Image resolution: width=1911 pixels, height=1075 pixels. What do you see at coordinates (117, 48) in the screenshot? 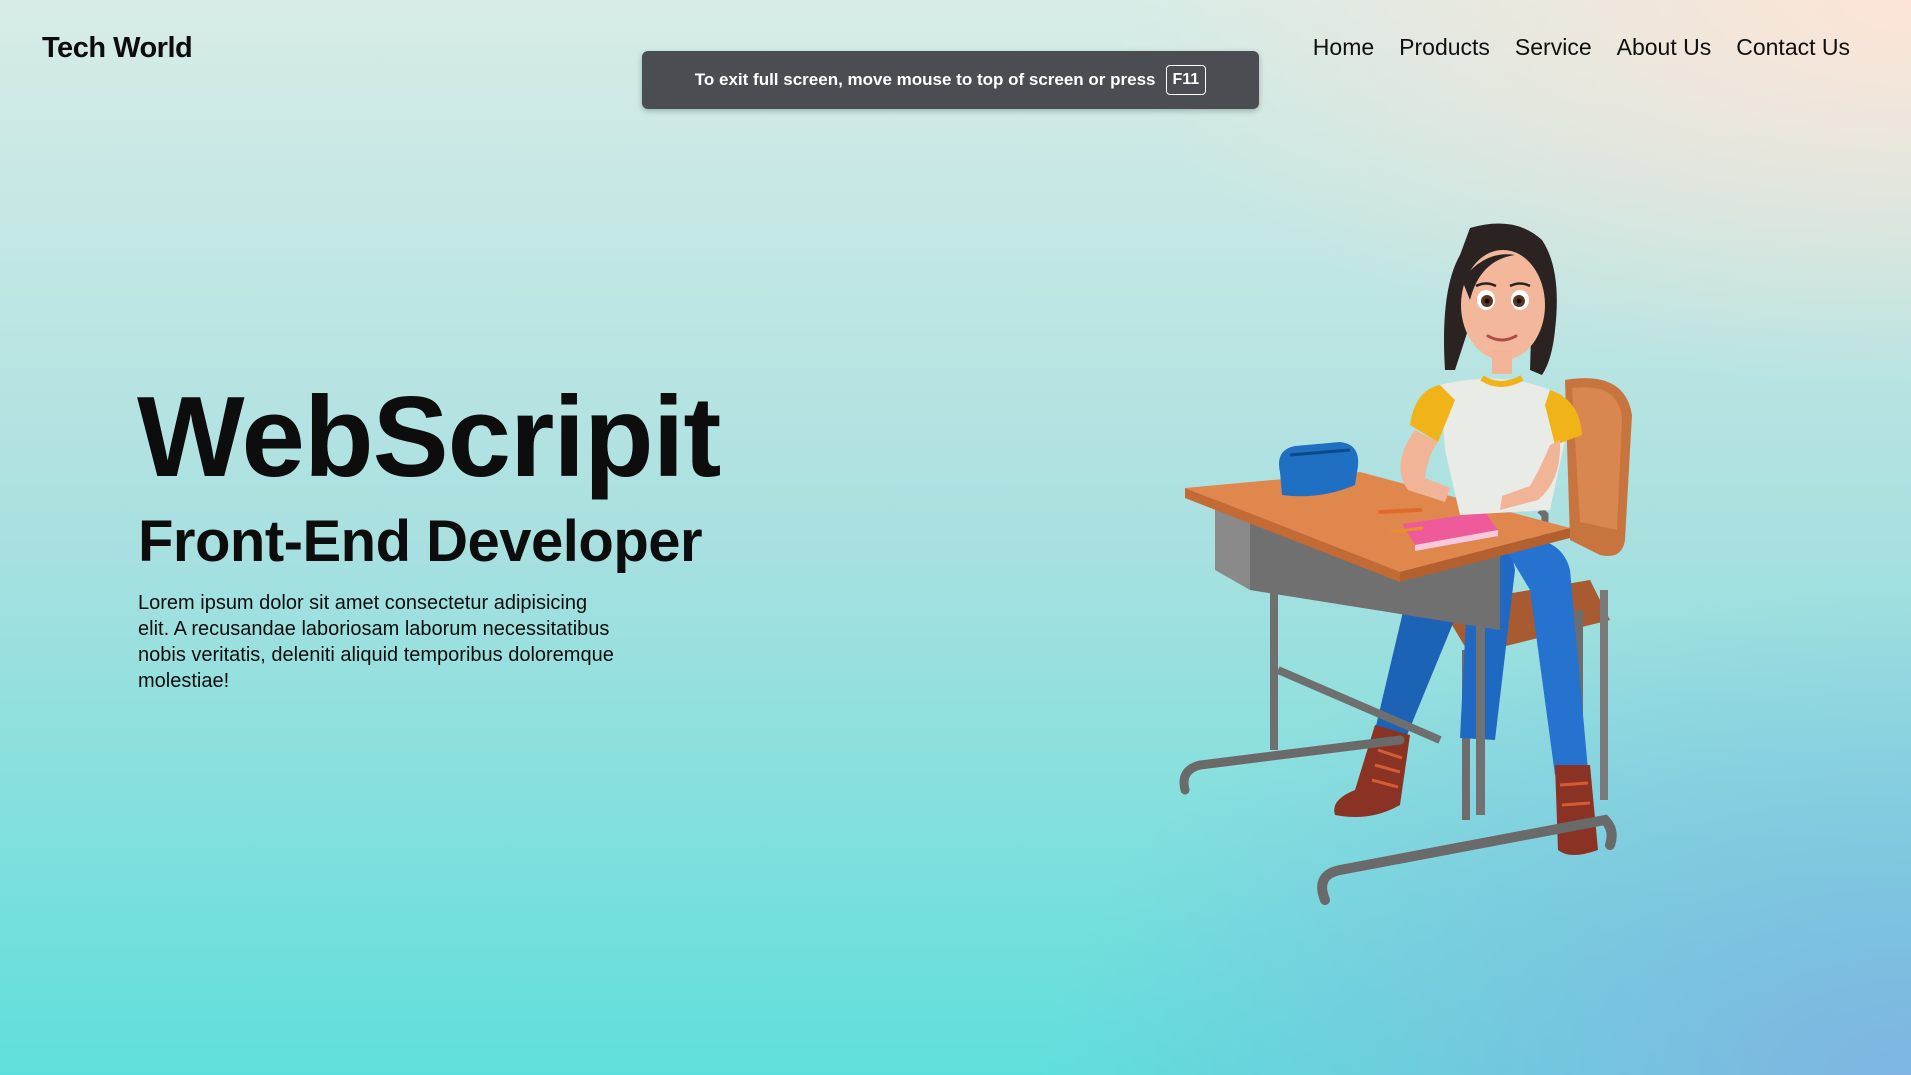
I see `logo: Tech World` at bounding box center [117, 48].